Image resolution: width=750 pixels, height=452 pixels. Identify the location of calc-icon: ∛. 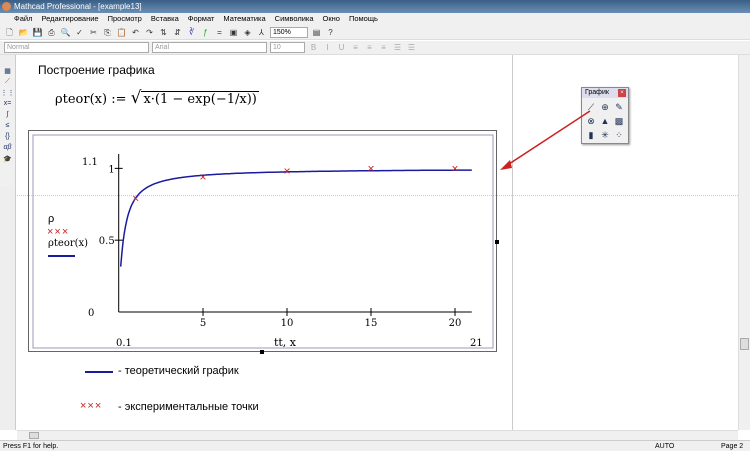
(191, 32).